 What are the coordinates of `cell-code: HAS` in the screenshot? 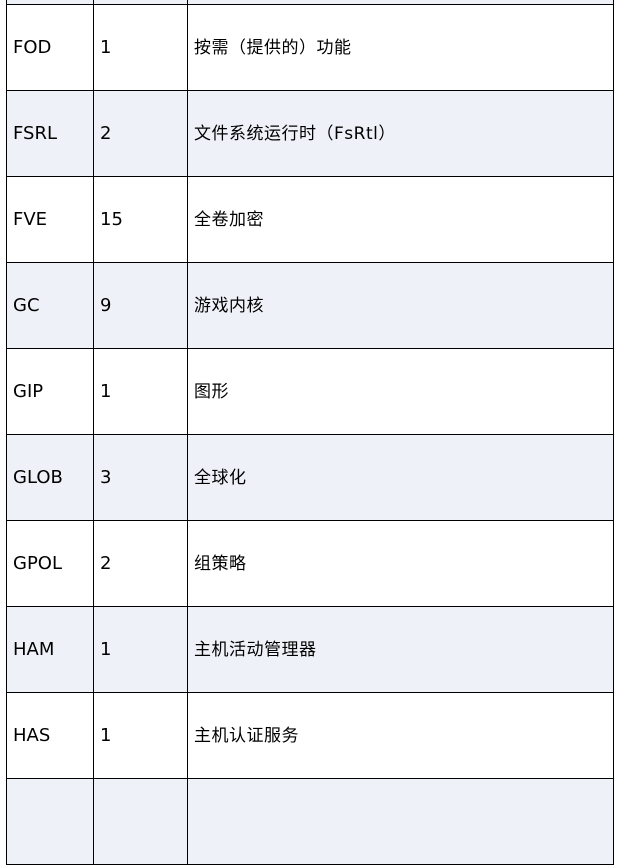 It's located at (50, 735).